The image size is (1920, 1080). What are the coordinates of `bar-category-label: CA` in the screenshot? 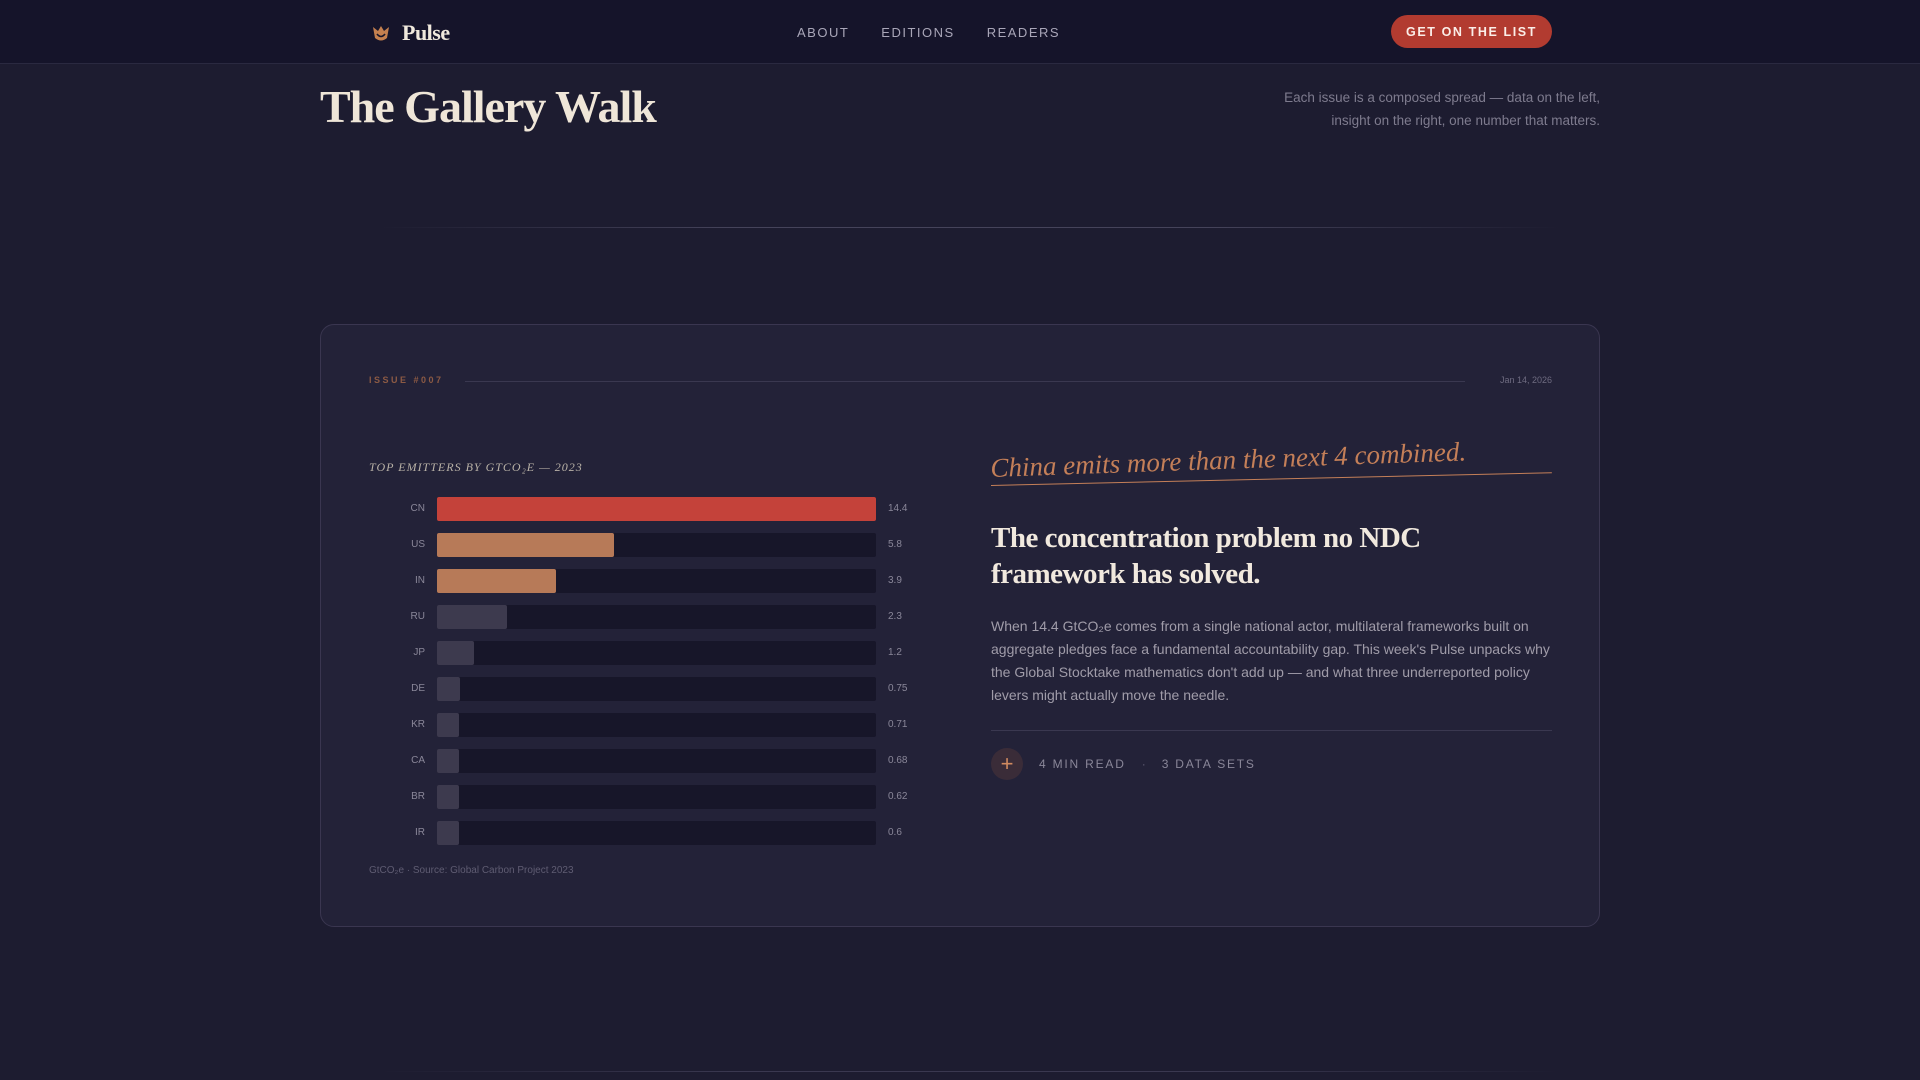 It's located at (418, 760).